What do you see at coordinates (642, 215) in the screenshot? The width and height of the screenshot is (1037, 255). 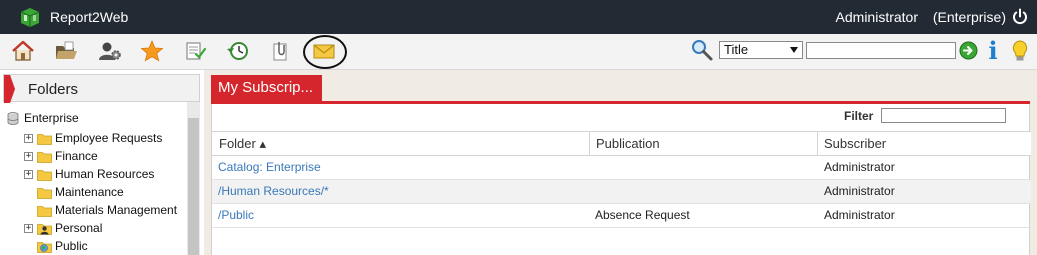 I see `publication-cell: Absence Request` at bounding box center [642, 215].